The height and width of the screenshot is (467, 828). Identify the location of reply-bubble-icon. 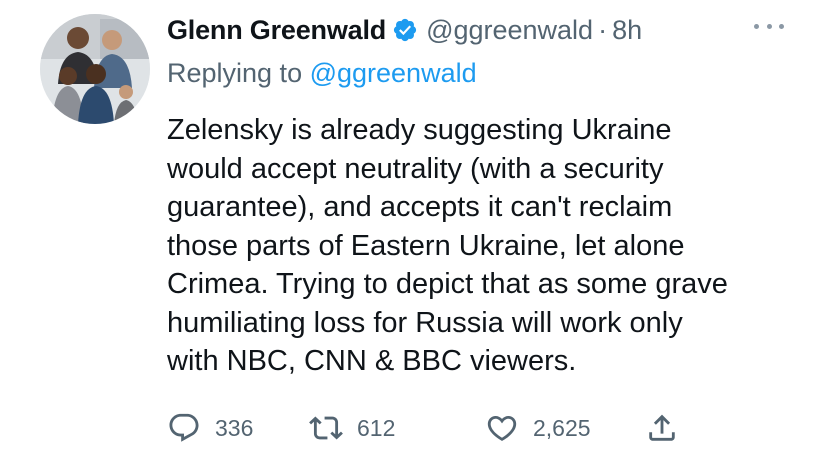
(184, 427).